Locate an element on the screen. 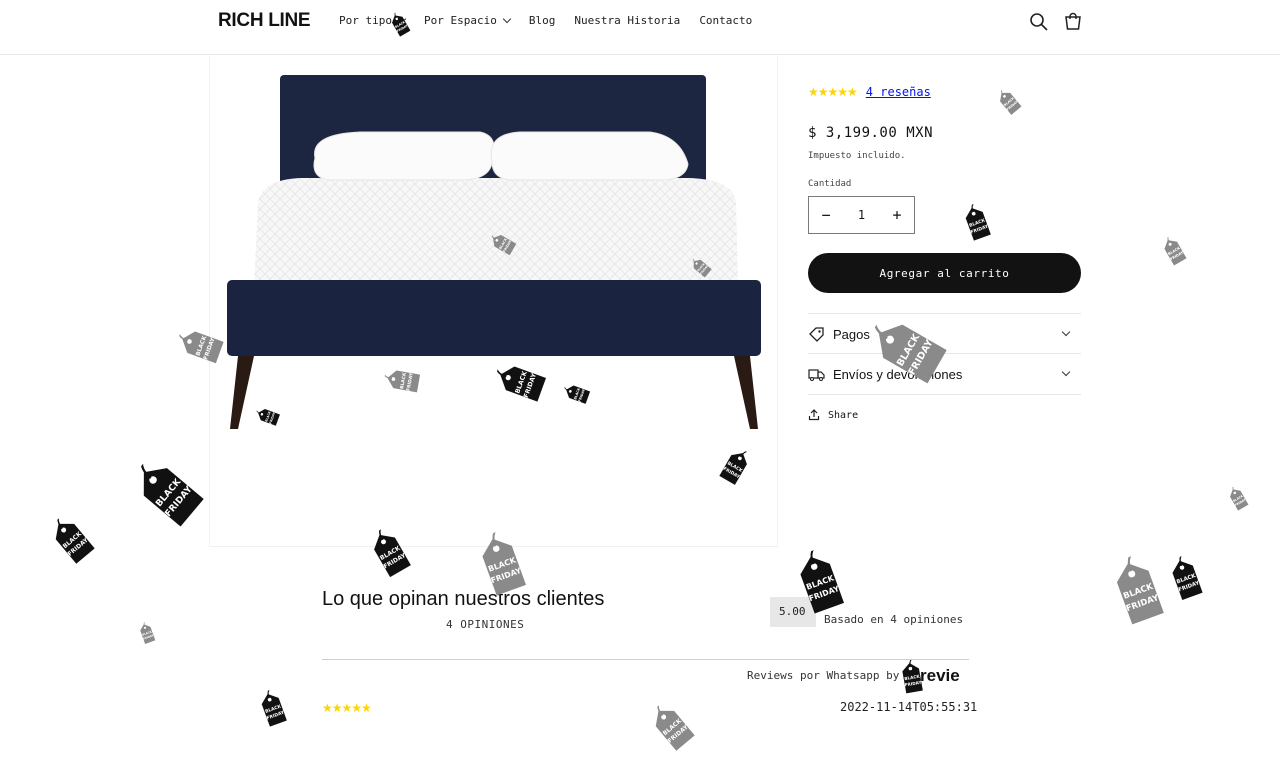  nav-contacto: Contacto is located at coordinates (725, 20).